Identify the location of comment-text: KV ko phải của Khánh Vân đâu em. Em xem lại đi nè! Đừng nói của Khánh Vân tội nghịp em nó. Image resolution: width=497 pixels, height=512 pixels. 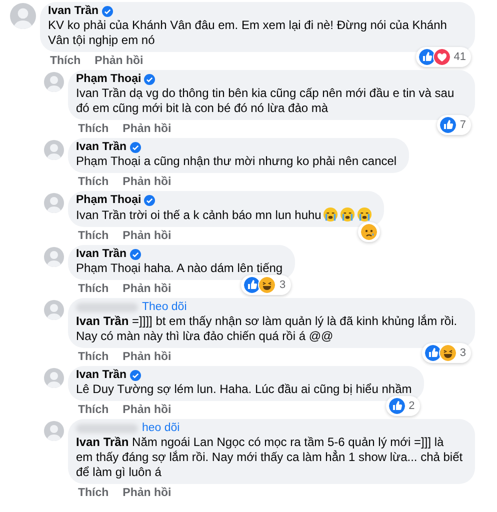
(248, 33).